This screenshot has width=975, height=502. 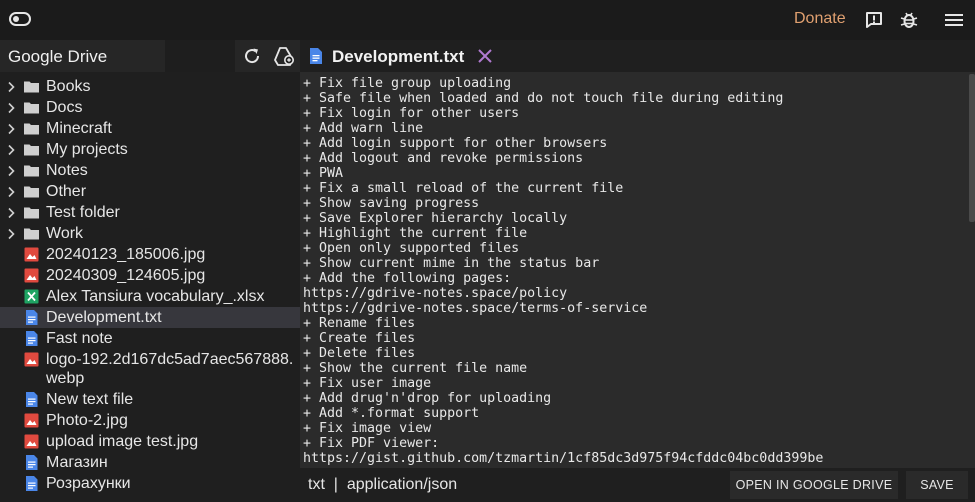 What do you see at coordinates (391, 203) in the screenshot?
I see `code-line: + Show saving progress` at bounding box center [391, 203].